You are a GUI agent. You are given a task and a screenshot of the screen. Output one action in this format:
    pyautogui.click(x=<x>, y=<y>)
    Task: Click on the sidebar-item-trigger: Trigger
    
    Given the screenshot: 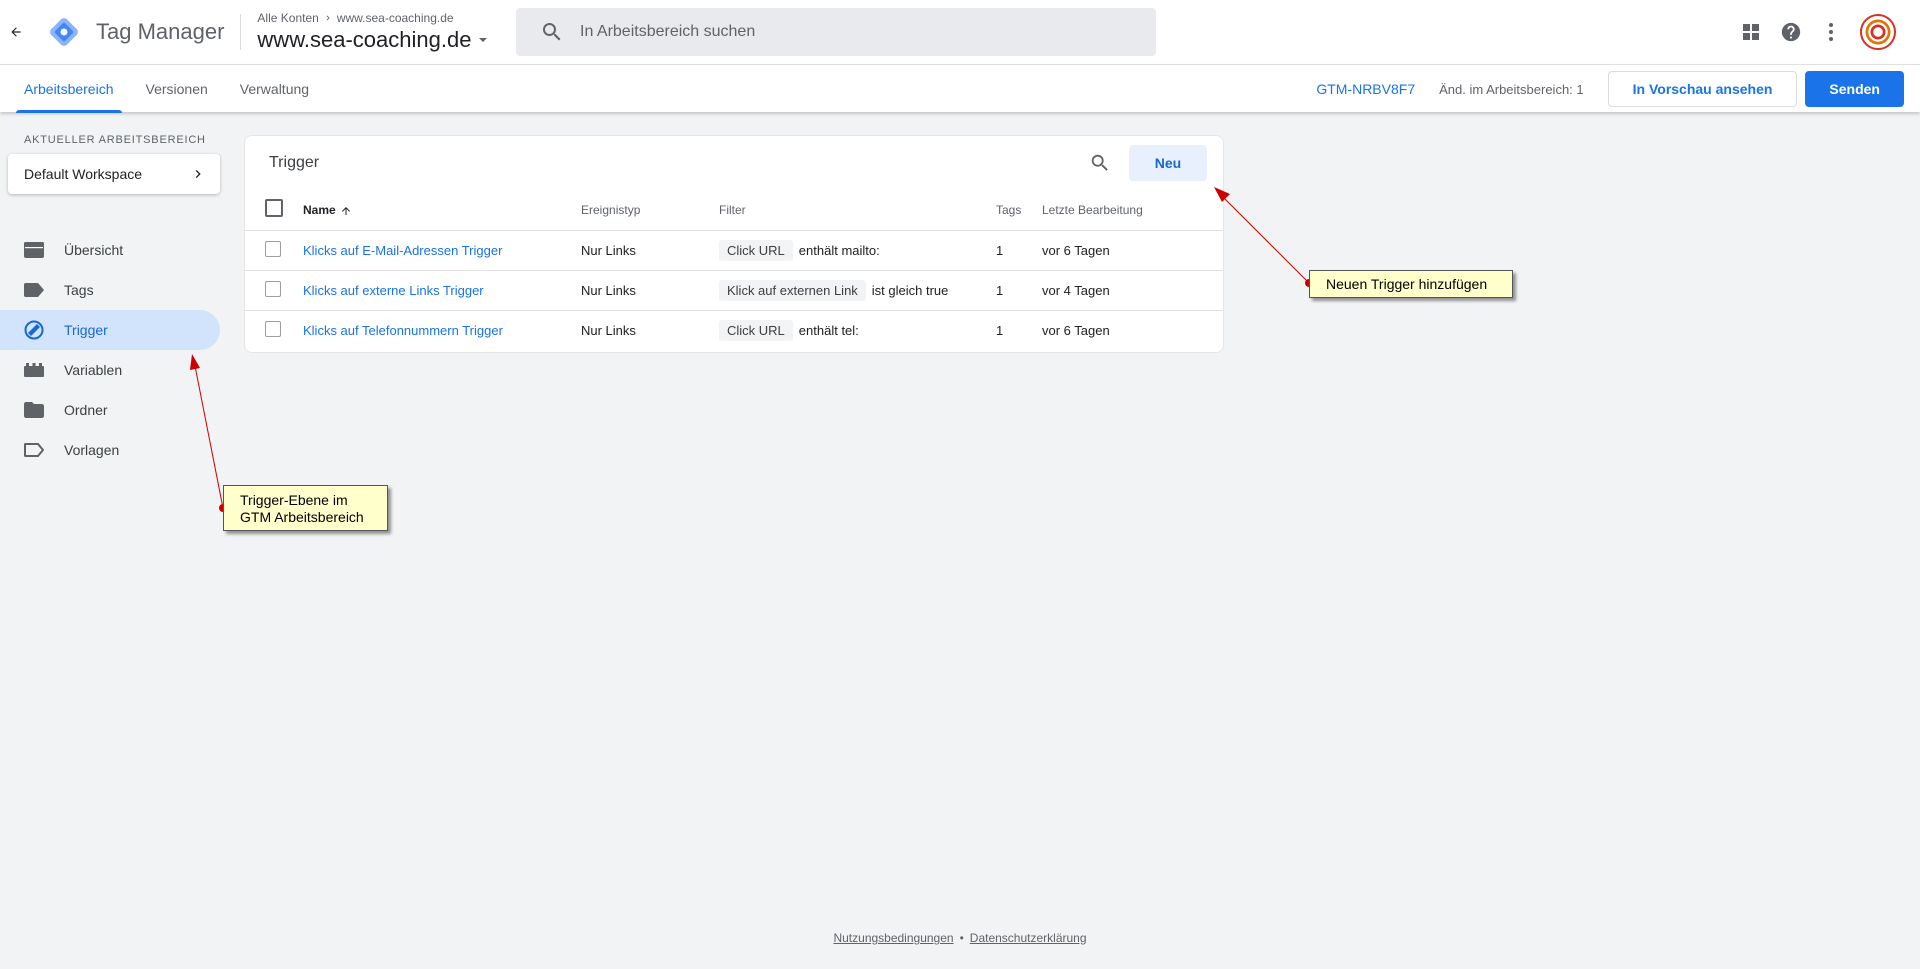 What is the action you would take?
    pyautogui.click(x=110, y=330)
    